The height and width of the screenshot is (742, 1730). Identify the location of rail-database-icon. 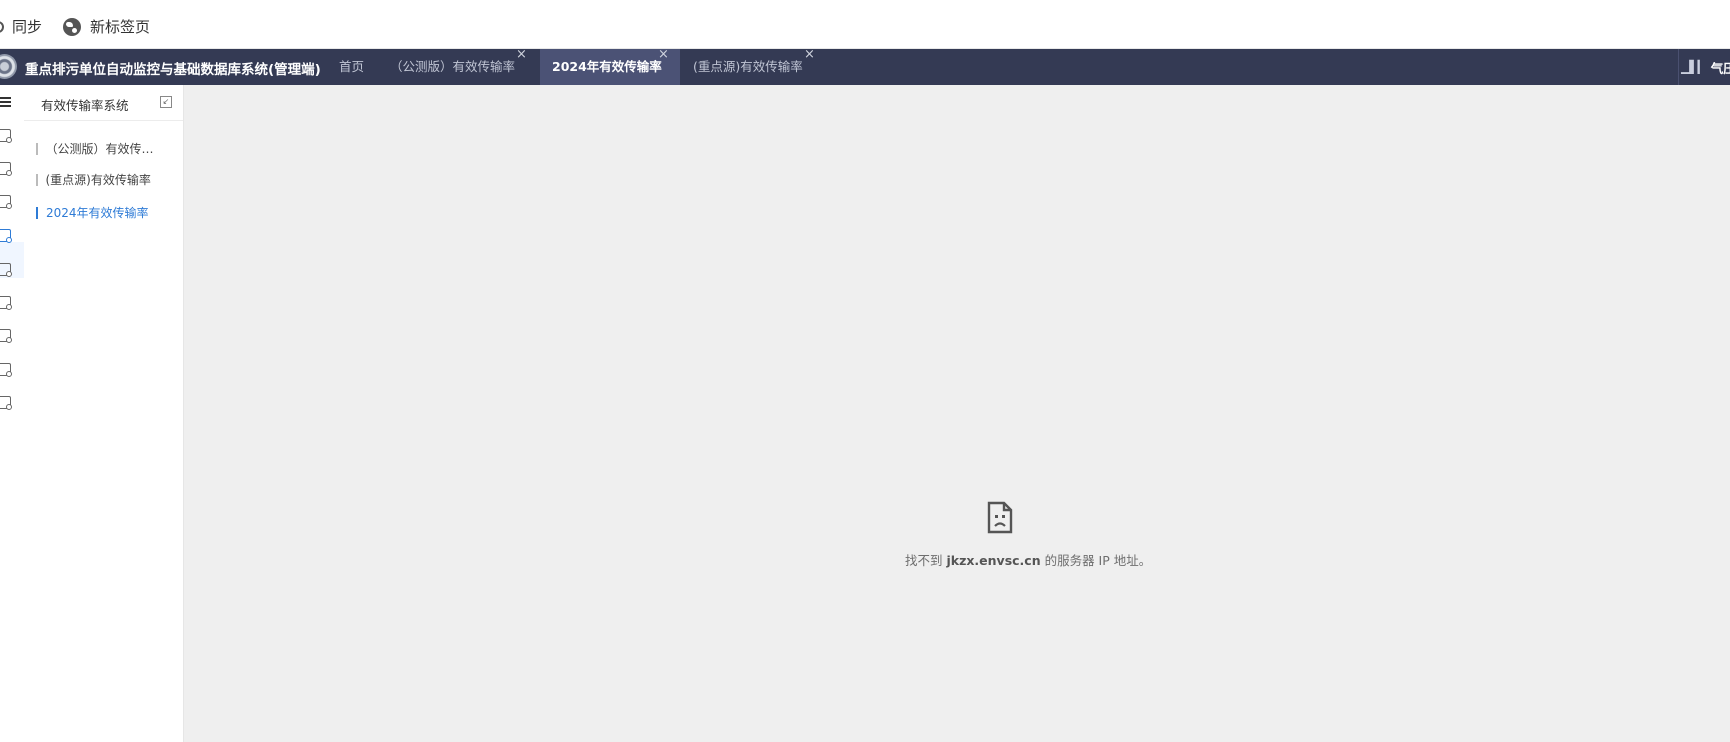
(6, 370).